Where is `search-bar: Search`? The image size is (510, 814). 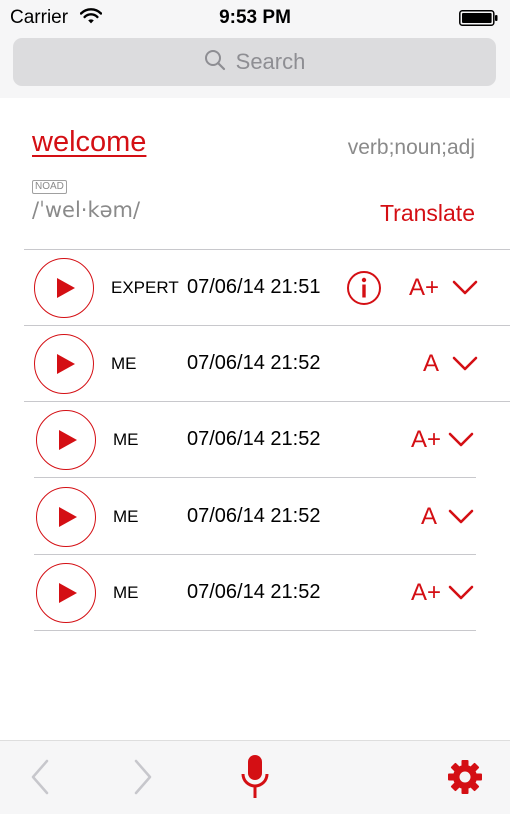 search-bar: Search is located at coordinates (255, 67).